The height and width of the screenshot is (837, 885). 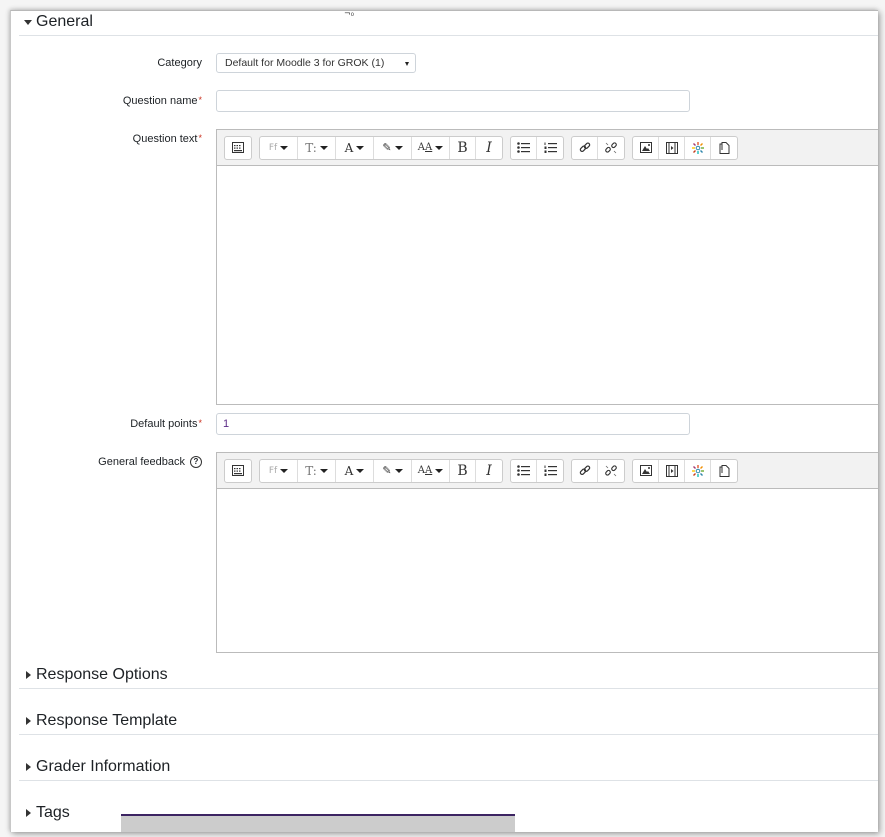 I want to click on question-text-label: Question text*, so click(x=167, y=139).